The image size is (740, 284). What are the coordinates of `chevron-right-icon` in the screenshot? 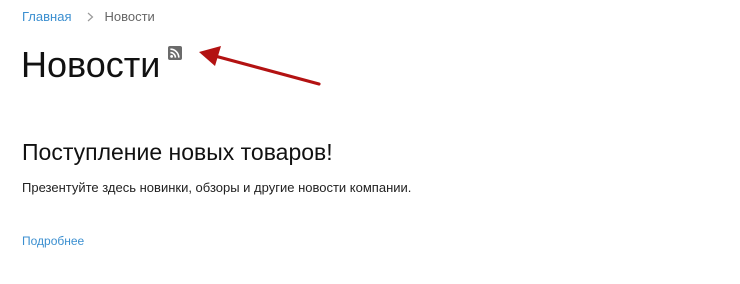 It's located at (90, 17).